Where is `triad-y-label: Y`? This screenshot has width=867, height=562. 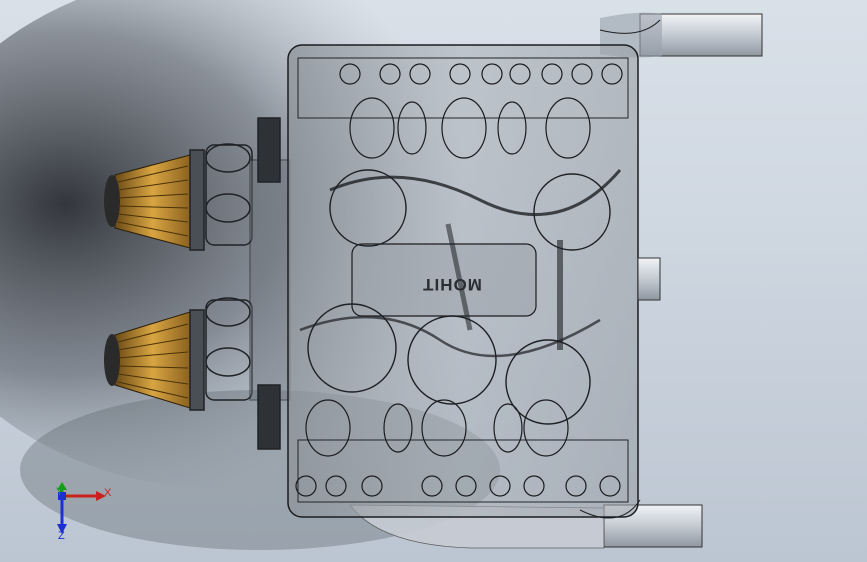
triad-y-label: Y is located at coordinates (60, 492).